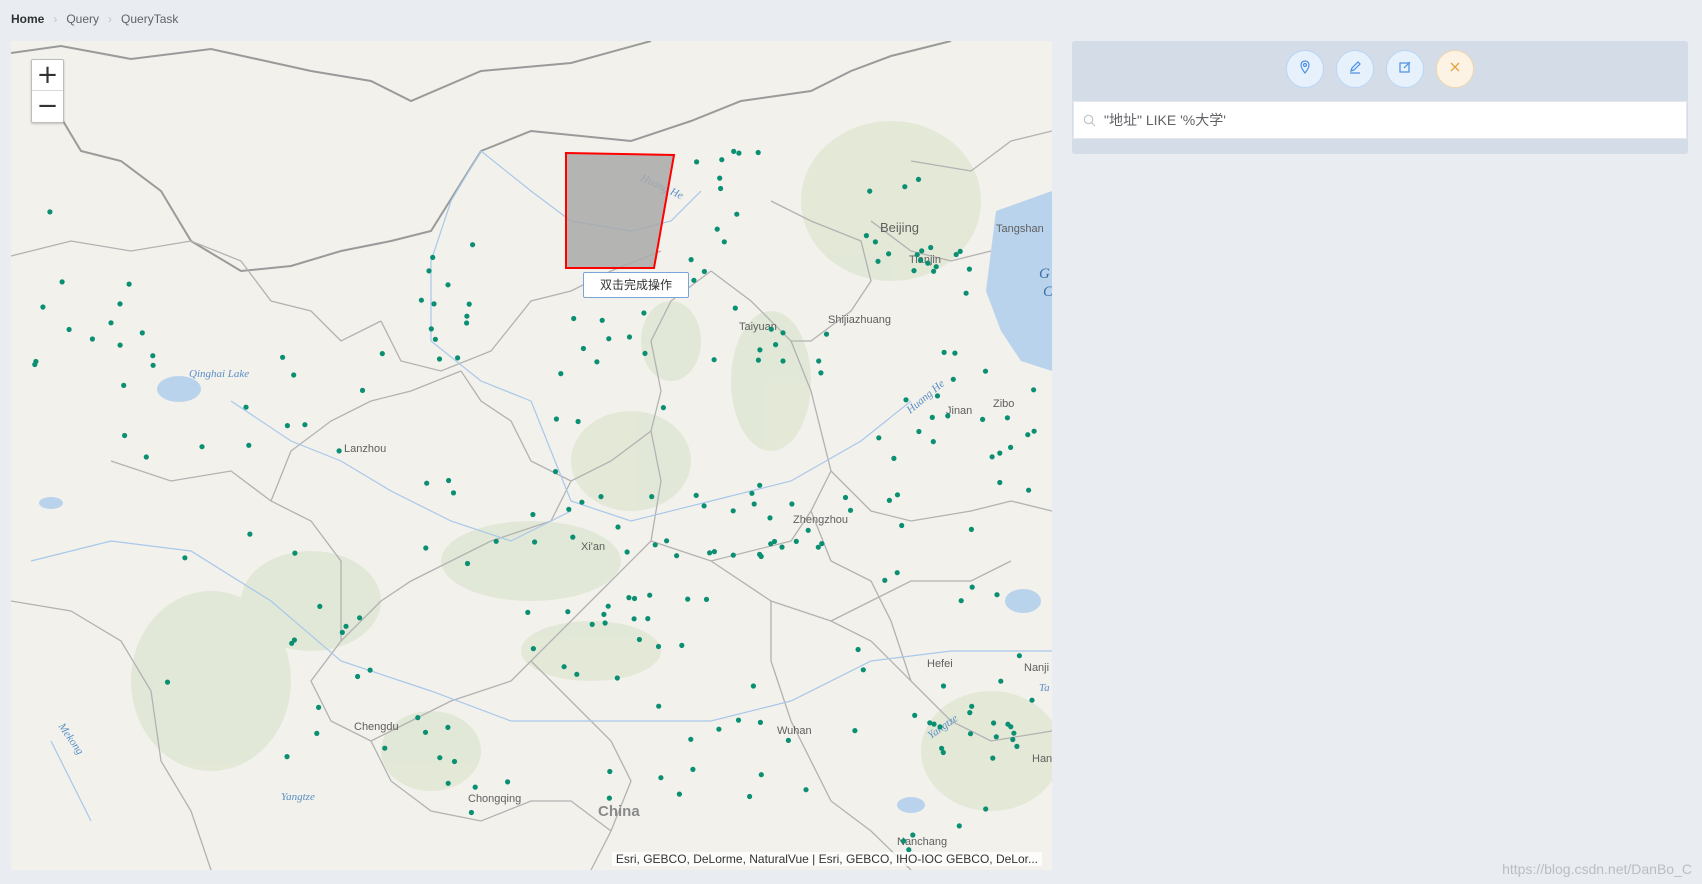 This screenshot has width=1702, height=884. I want to click on edit-icon, so click(1405, 69).